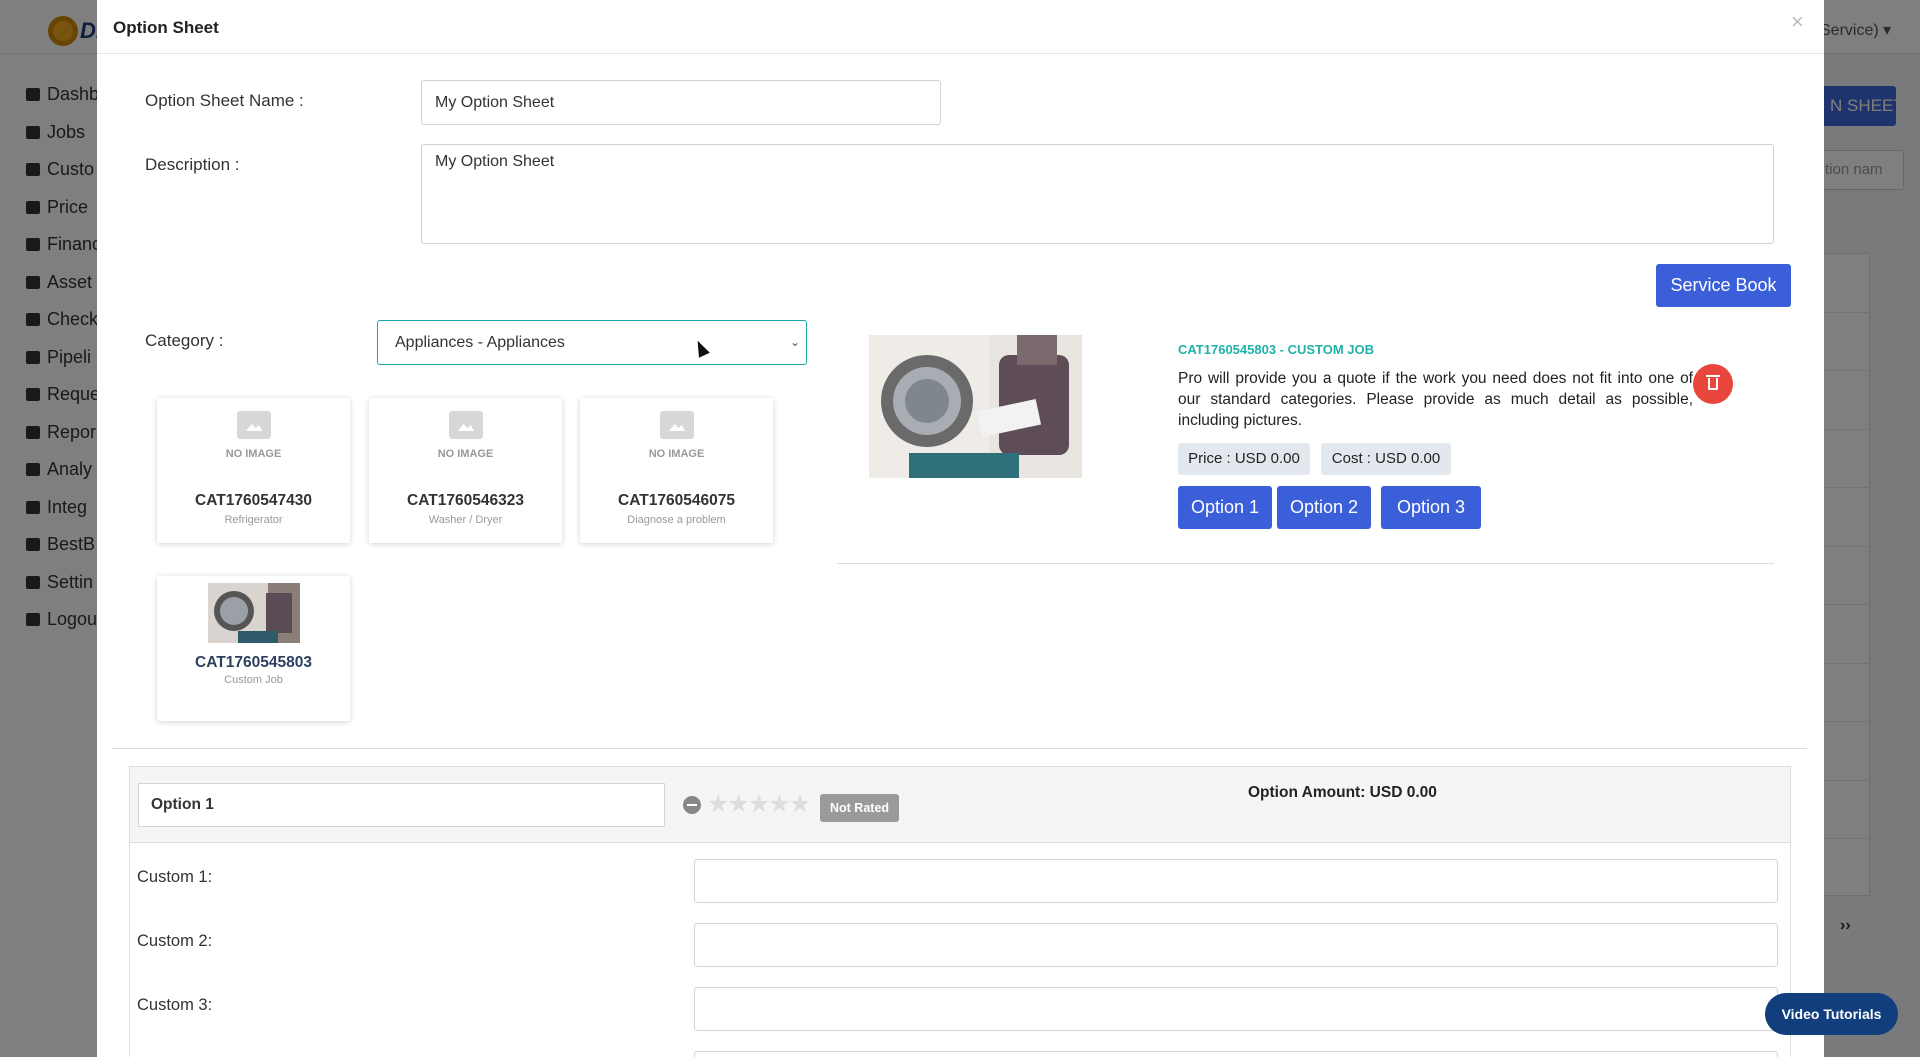 The image size is (1920, 1057). I want to click on option-sheet-name-input: My Option Sheet, so click(681, 102).